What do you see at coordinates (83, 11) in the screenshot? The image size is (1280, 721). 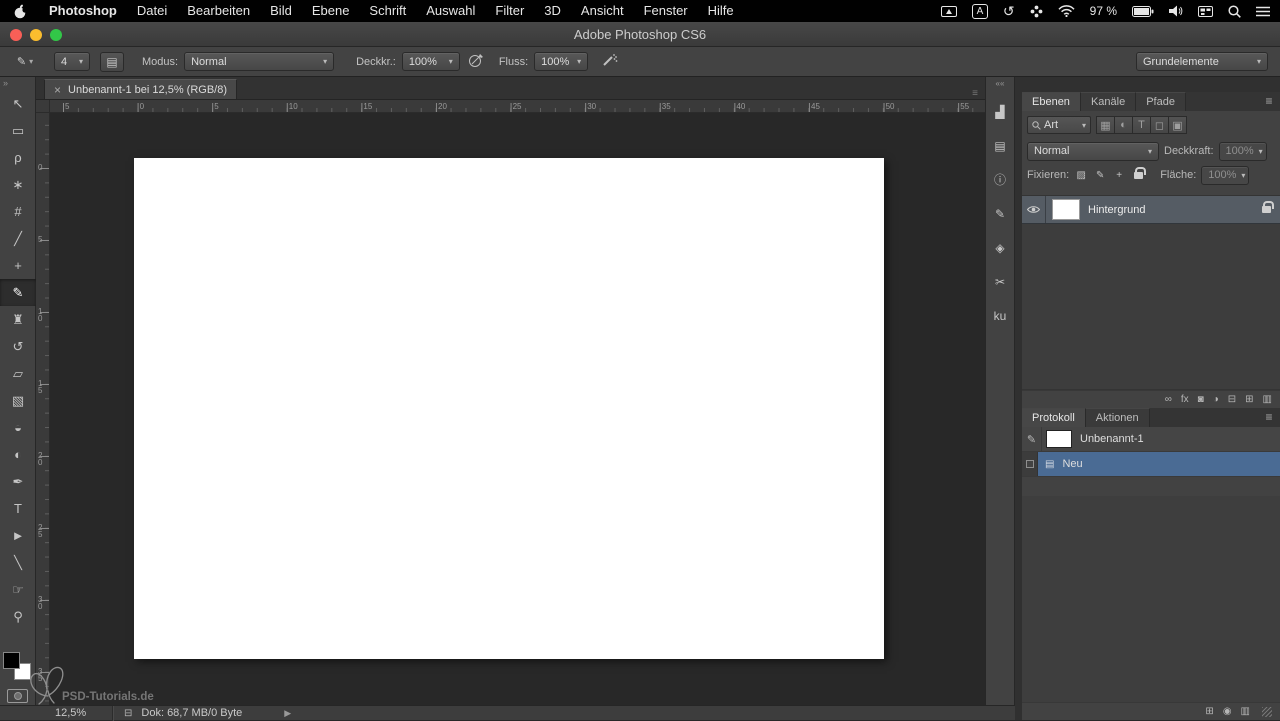 I see `menu-item: Photoshop` at bounding box center [83, 11].